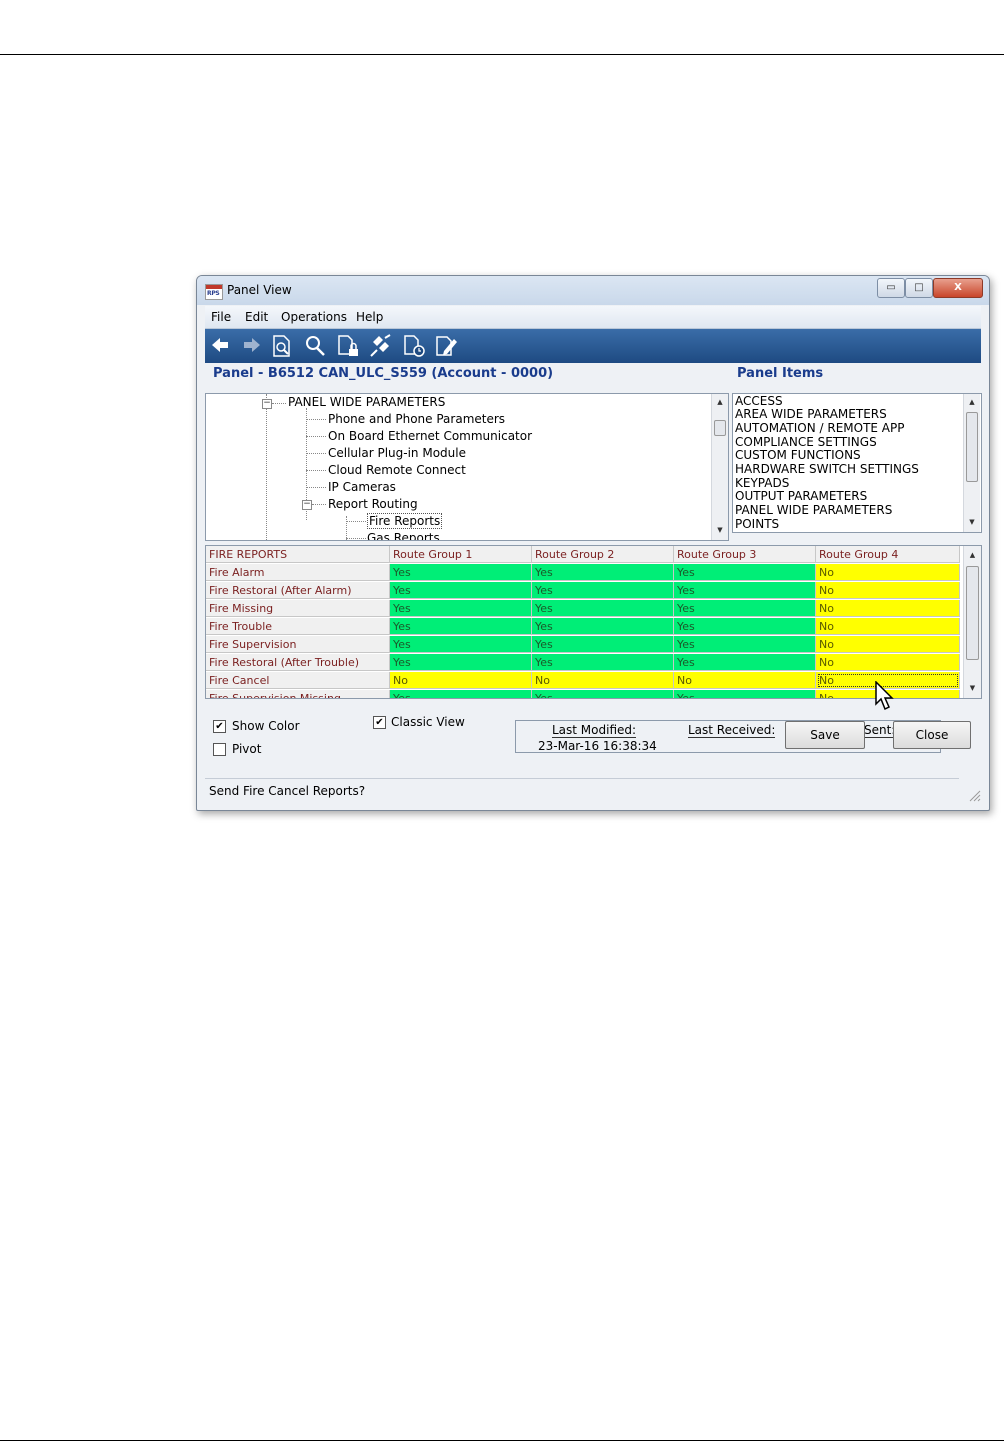 This screenshot has height=1443, width=1004. I want to click on tree-node-selected: Fire Reports, so click(405, 521).